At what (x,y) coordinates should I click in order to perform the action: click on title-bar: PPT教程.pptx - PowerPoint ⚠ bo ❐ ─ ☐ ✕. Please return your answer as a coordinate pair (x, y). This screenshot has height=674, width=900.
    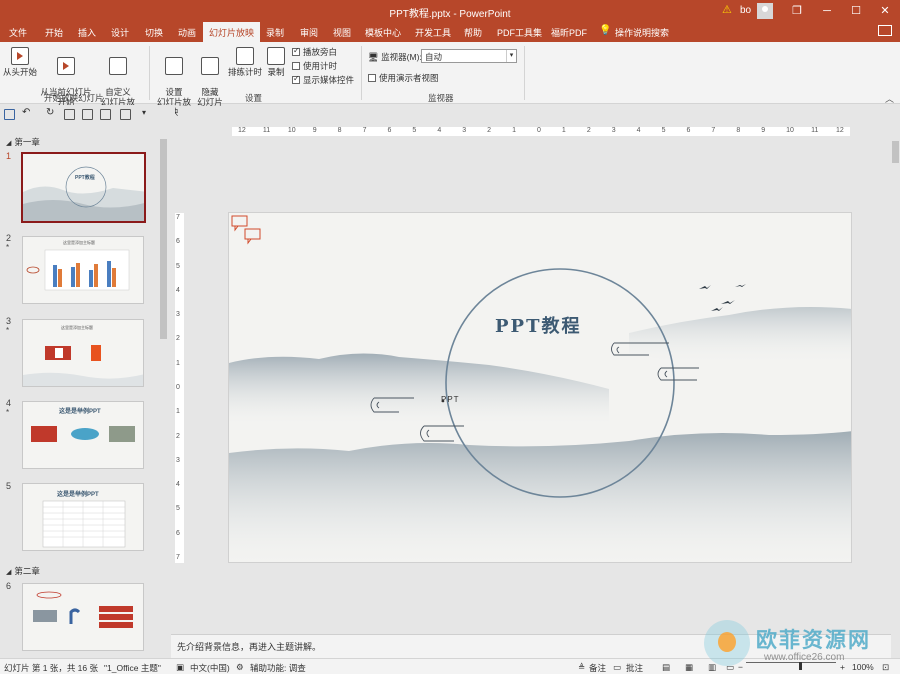
    Looking at the image, I should click on (450, 11).